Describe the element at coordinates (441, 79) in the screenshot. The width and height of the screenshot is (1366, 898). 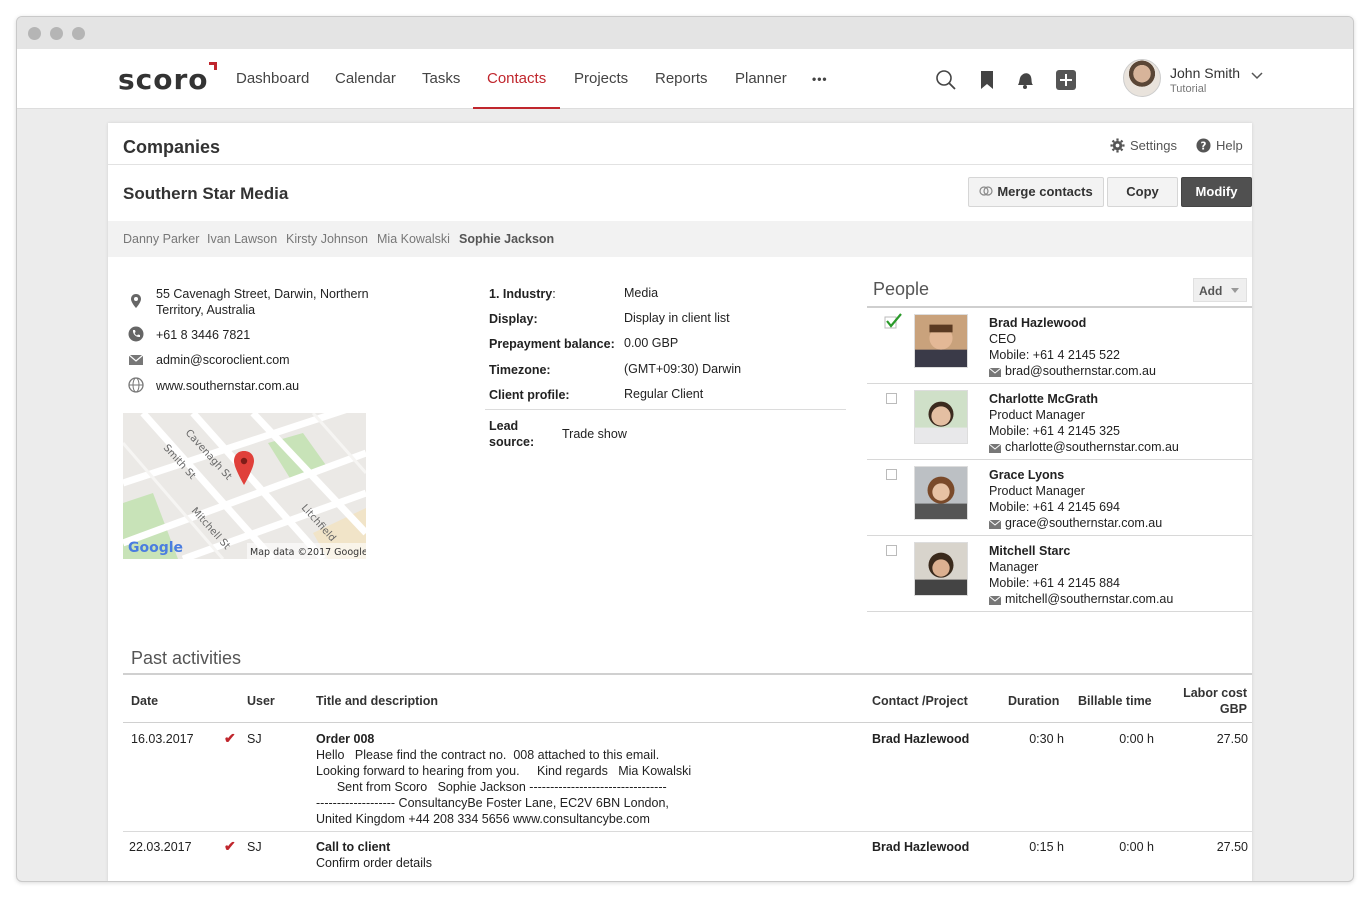
I see `nav-tasks: Tasks` at that location.